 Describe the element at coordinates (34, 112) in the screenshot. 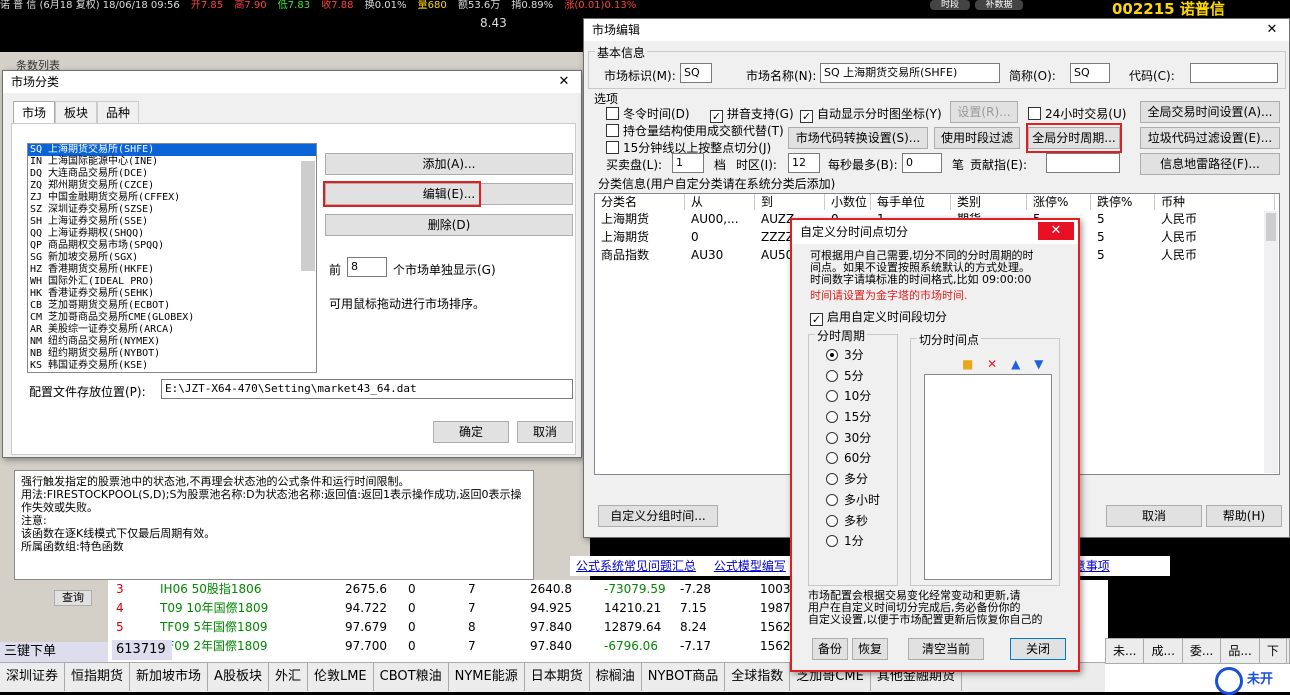

I see `tab-market: 市场` at that location.